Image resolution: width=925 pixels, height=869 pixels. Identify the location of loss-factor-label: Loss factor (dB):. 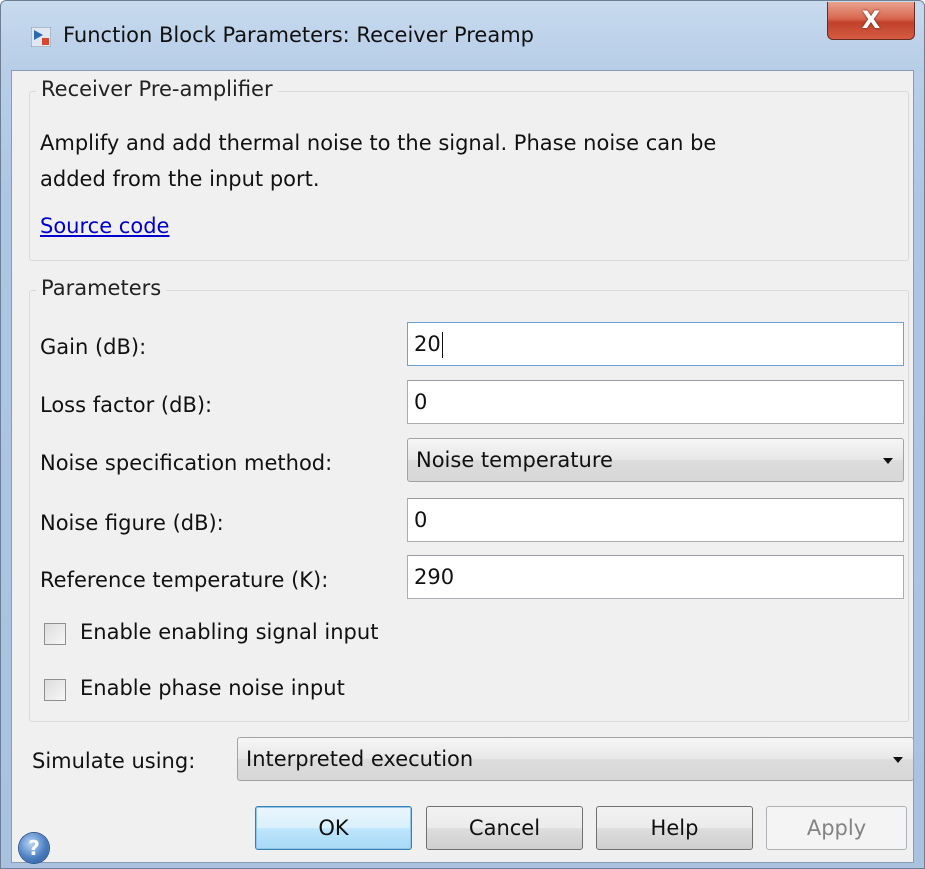
(126, 405).